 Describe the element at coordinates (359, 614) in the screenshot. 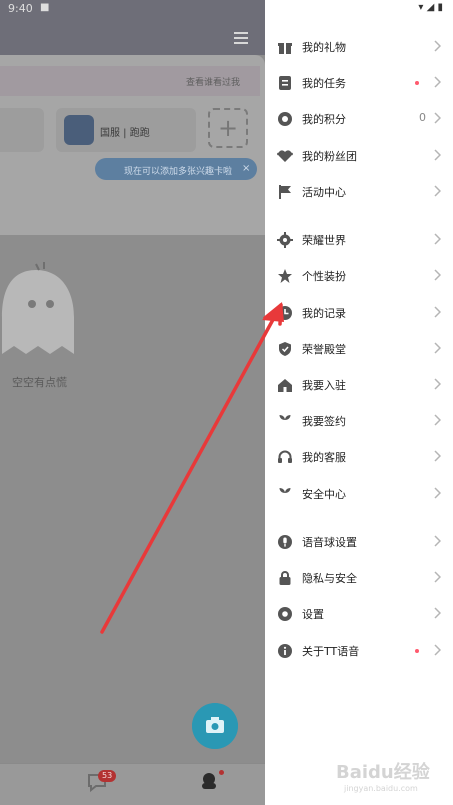

I see `menu-item: 设置` at that location.